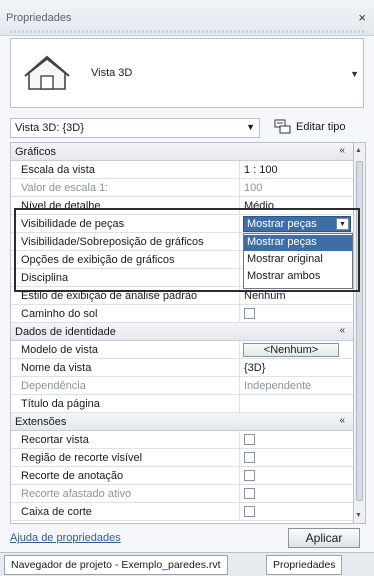 The width and height of the screenshot is (374, 576). What do you see at coordinates (182, 368) in the screenshot?
I see `property-row: Nome da vista {3D}` at bounding box center [182, 368].